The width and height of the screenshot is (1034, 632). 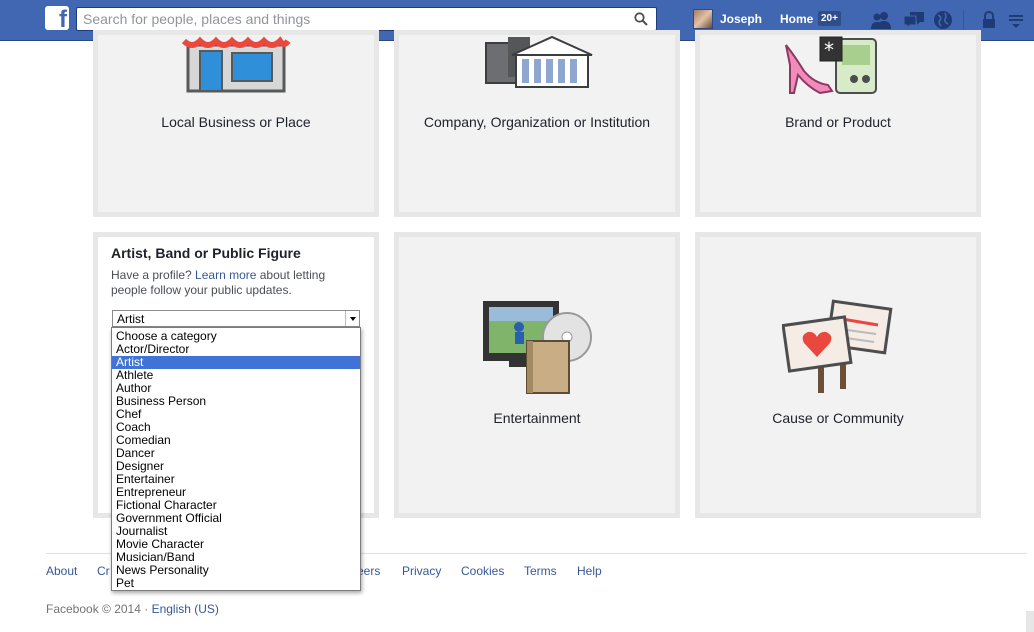 I want to click on search-icon, so click(x=641, y=19).